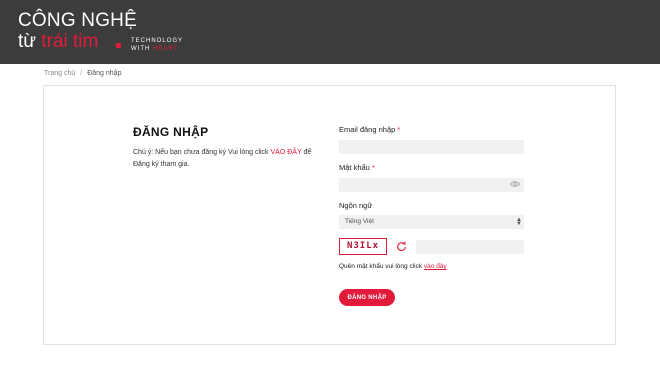 The height and width of the screenshot is (368, 660). I want to click on language-label: Ngôn ngữ, so click(356, 205).